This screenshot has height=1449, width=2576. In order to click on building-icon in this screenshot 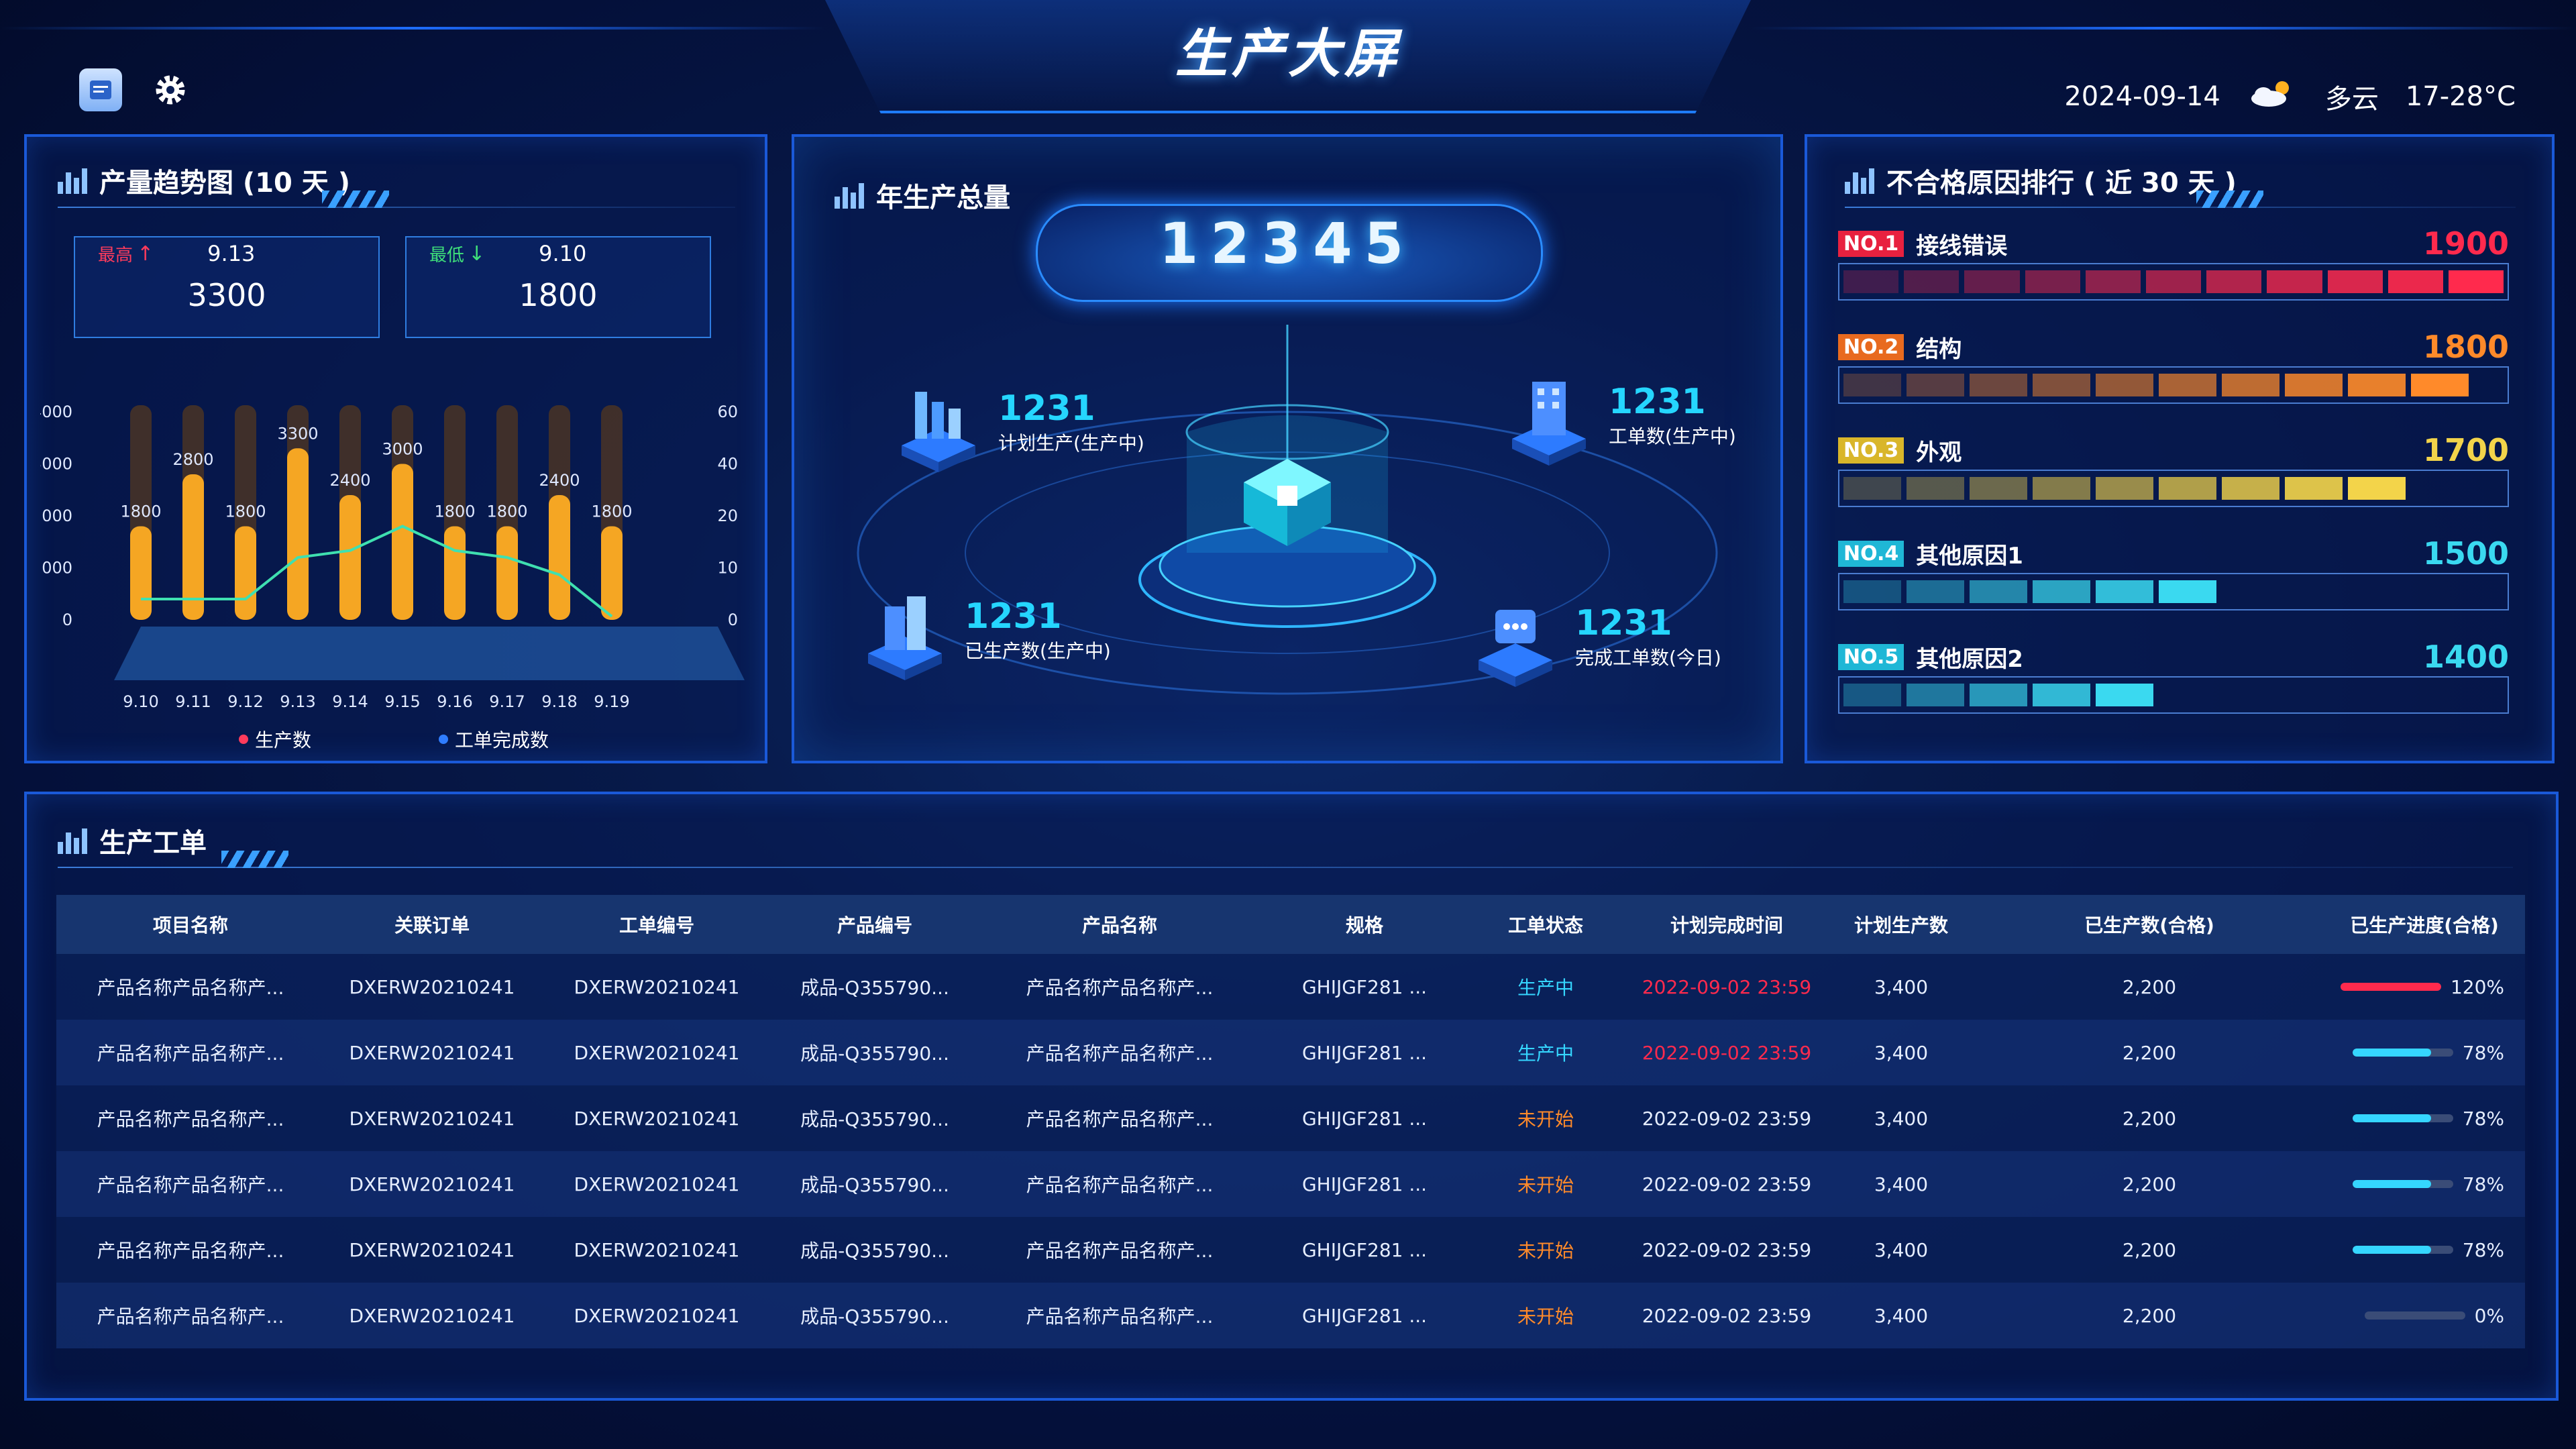, I will do `click(1549, 424)`.